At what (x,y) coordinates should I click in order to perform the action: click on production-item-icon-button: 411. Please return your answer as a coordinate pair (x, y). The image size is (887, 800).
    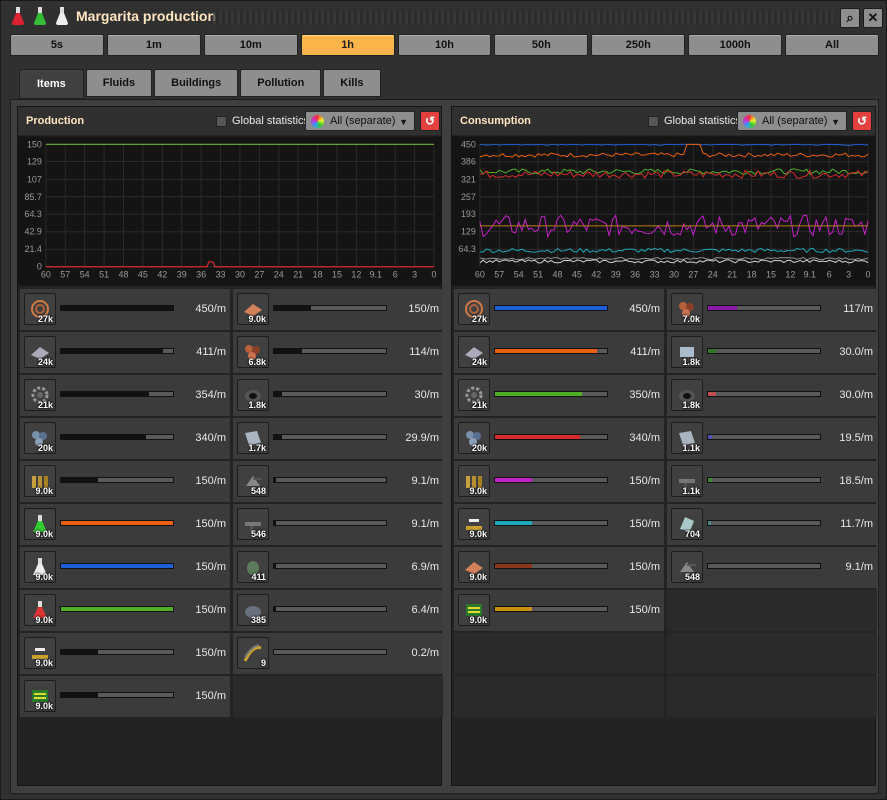
    Looking at the image, I should click on (253, 567).